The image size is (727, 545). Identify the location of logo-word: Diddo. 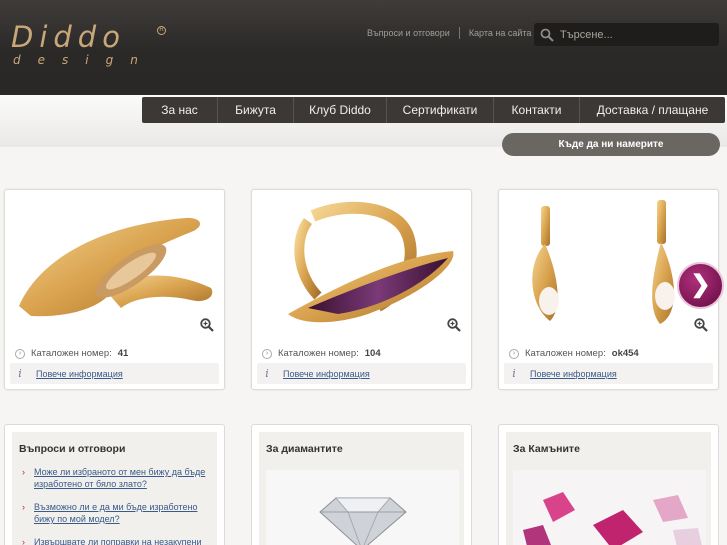
(68, 37).